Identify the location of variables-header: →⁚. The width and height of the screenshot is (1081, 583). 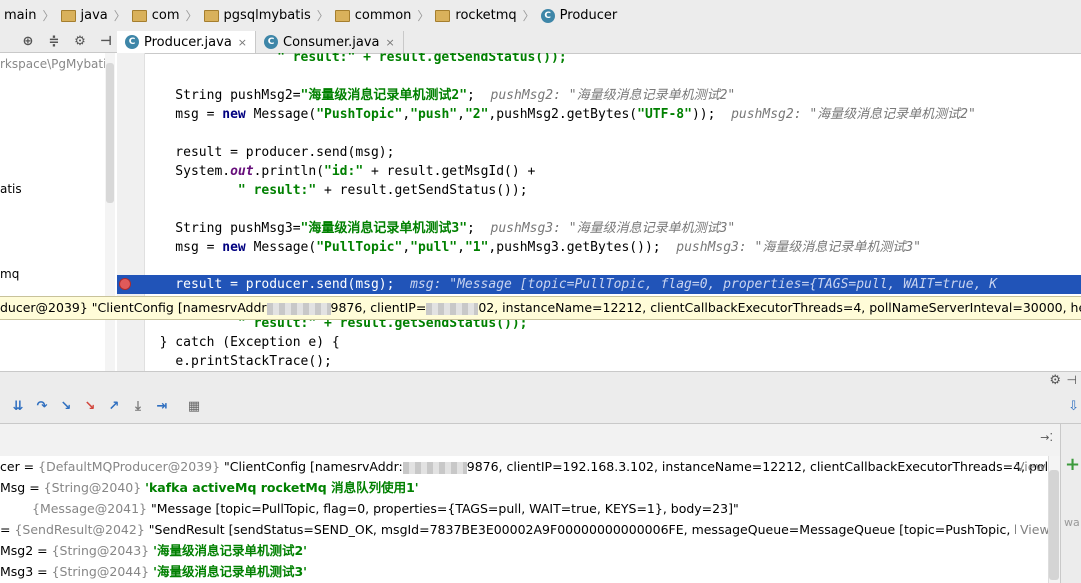
(540, 440).